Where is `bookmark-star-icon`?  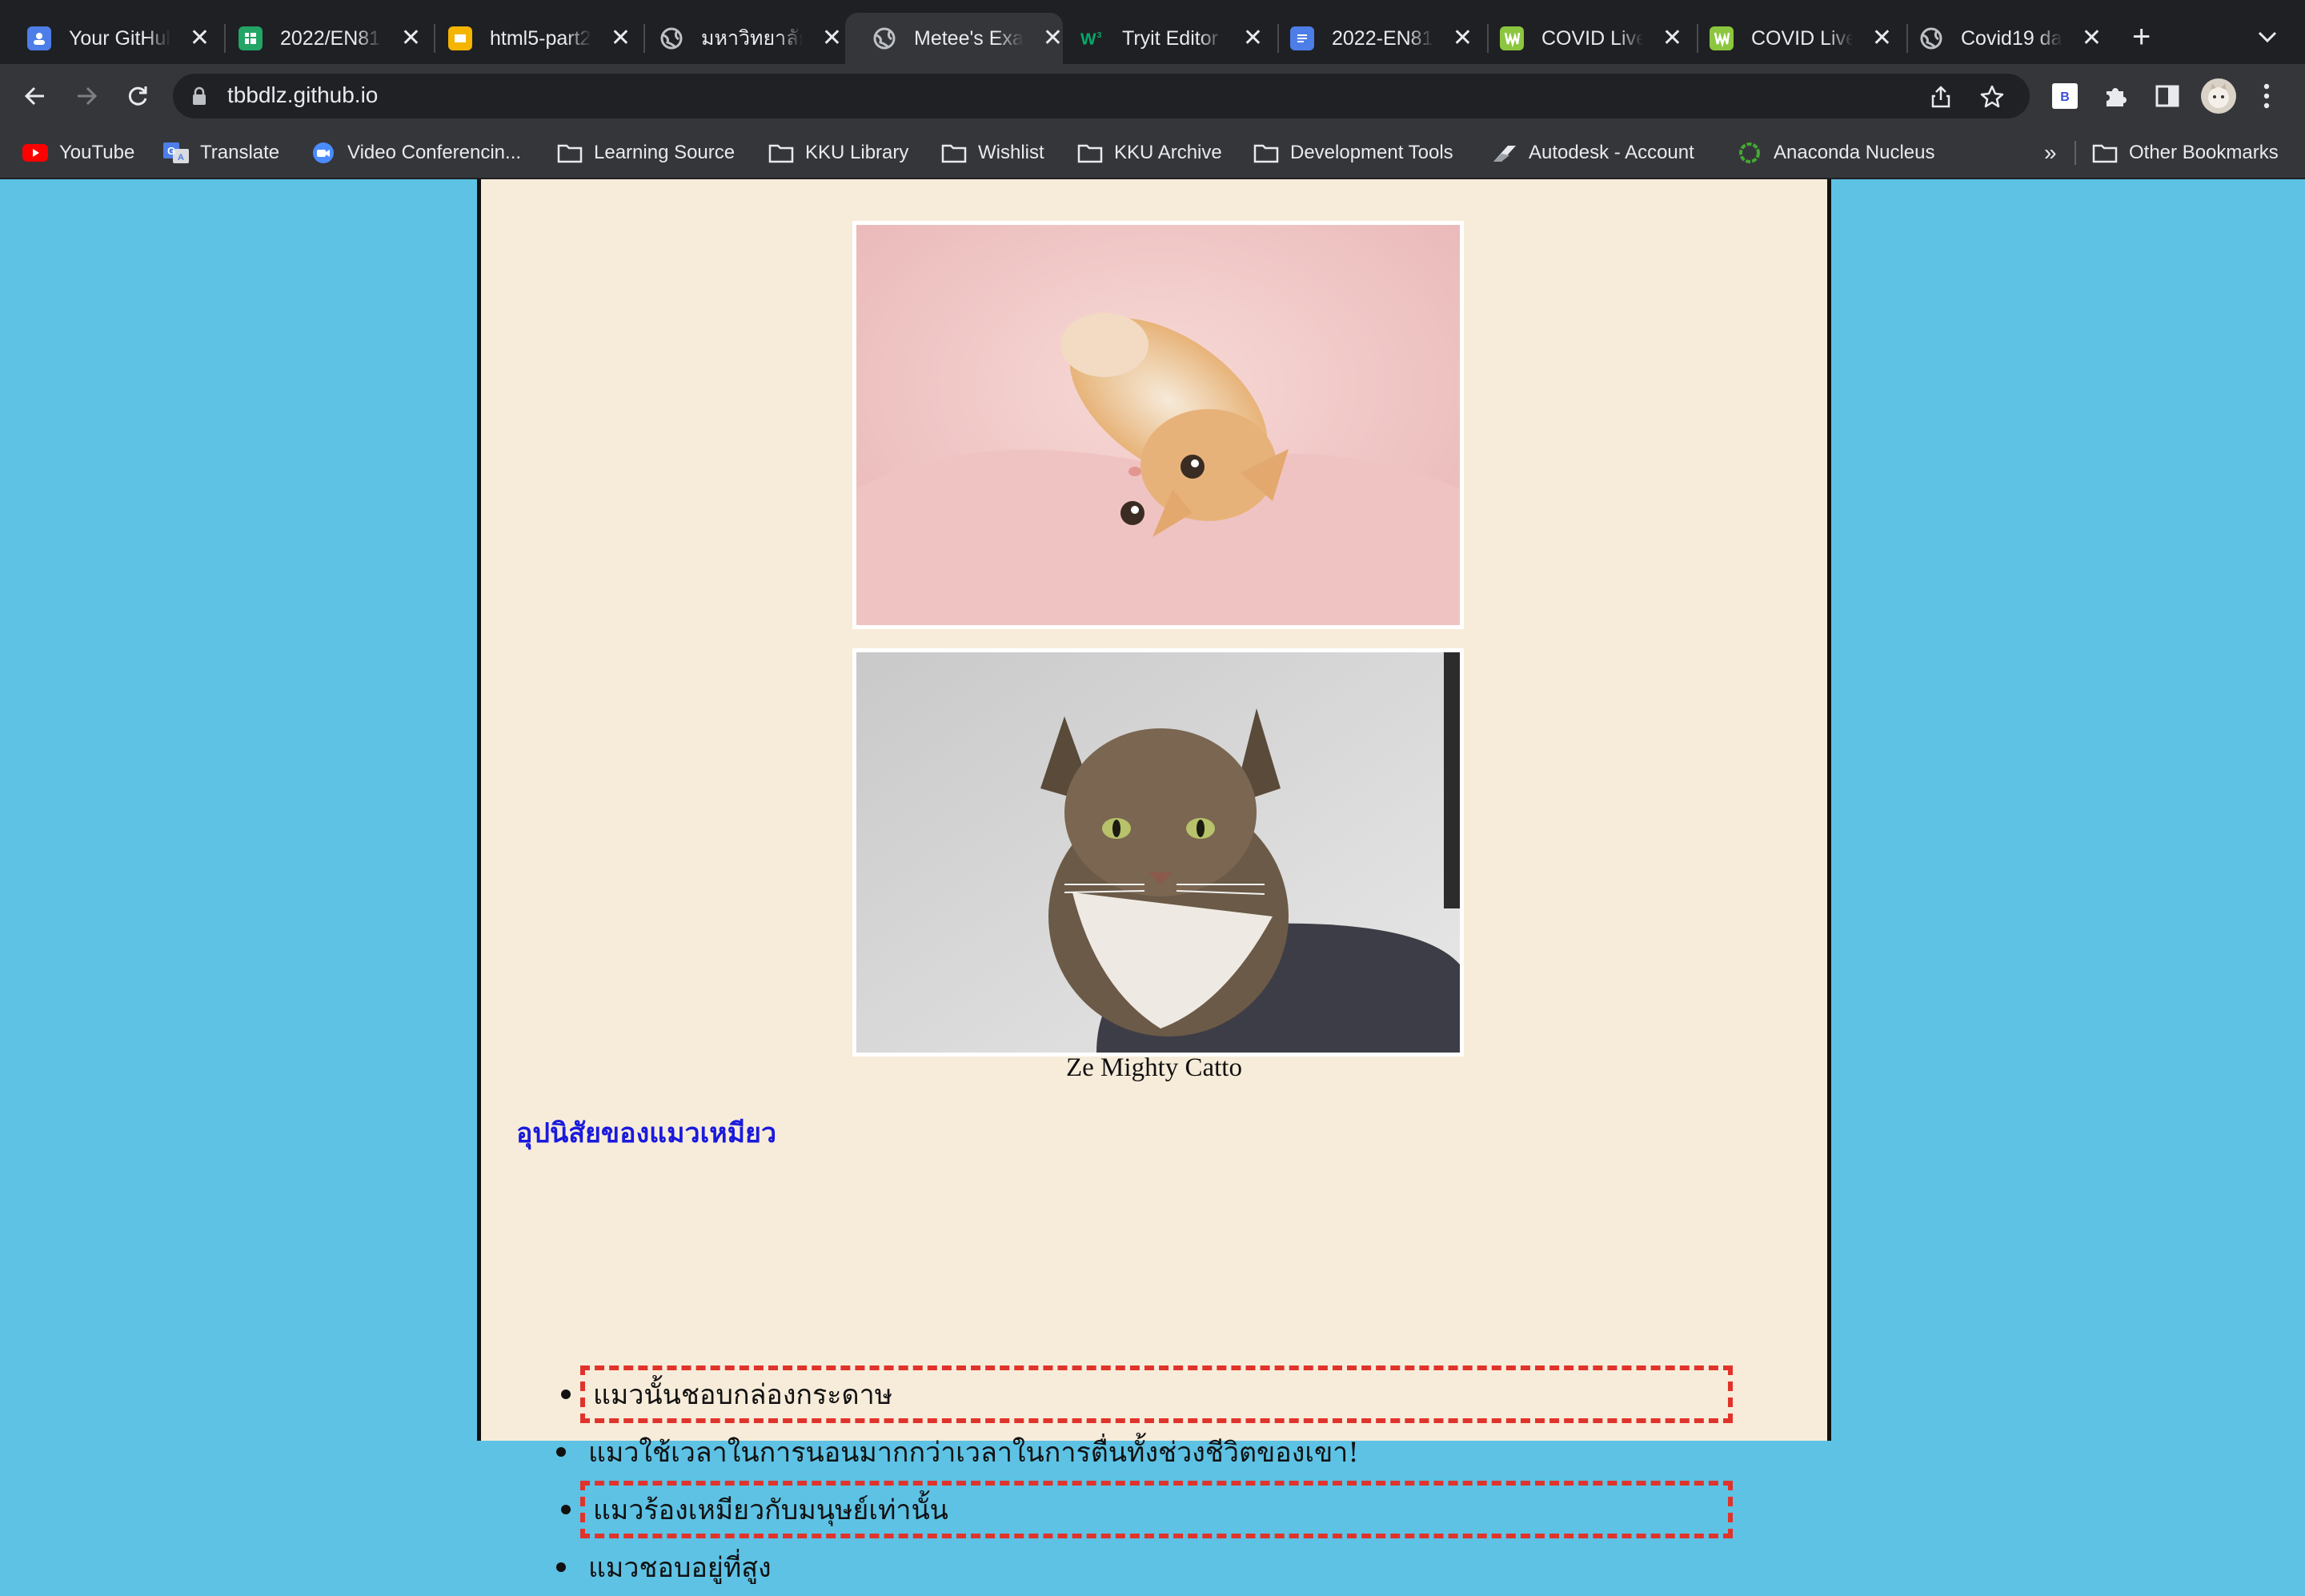
bookmark-star-icon is located at coordinates (1992, 97).